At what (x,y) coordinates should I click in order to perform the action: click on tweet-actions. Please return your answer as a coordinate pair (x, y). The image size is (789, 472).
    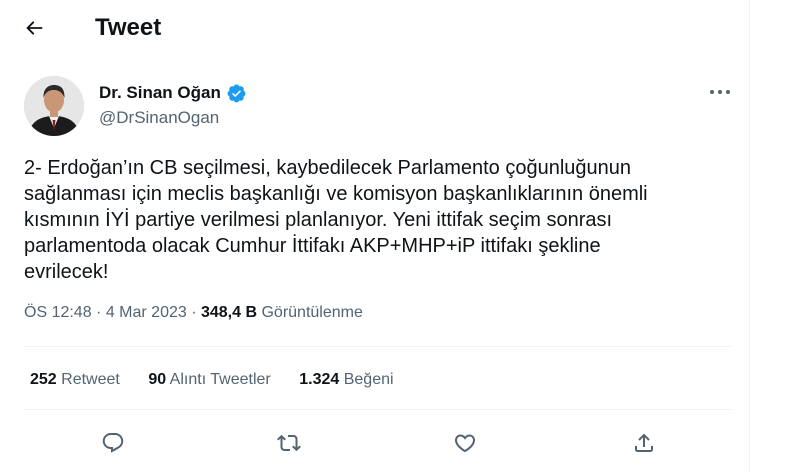
    Looking at the image, I should click on (375, 443).